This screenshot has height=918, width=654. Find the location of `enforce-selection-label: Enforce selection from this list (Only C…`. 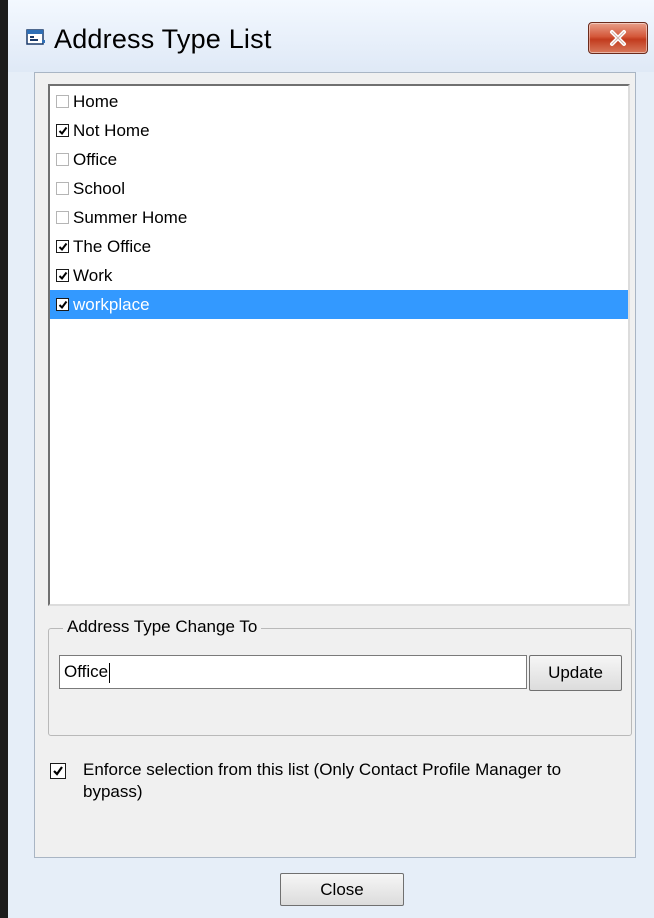

enforce-selection-label: Enforce selection from this list (Only C… is located at coordinates (322, 780).